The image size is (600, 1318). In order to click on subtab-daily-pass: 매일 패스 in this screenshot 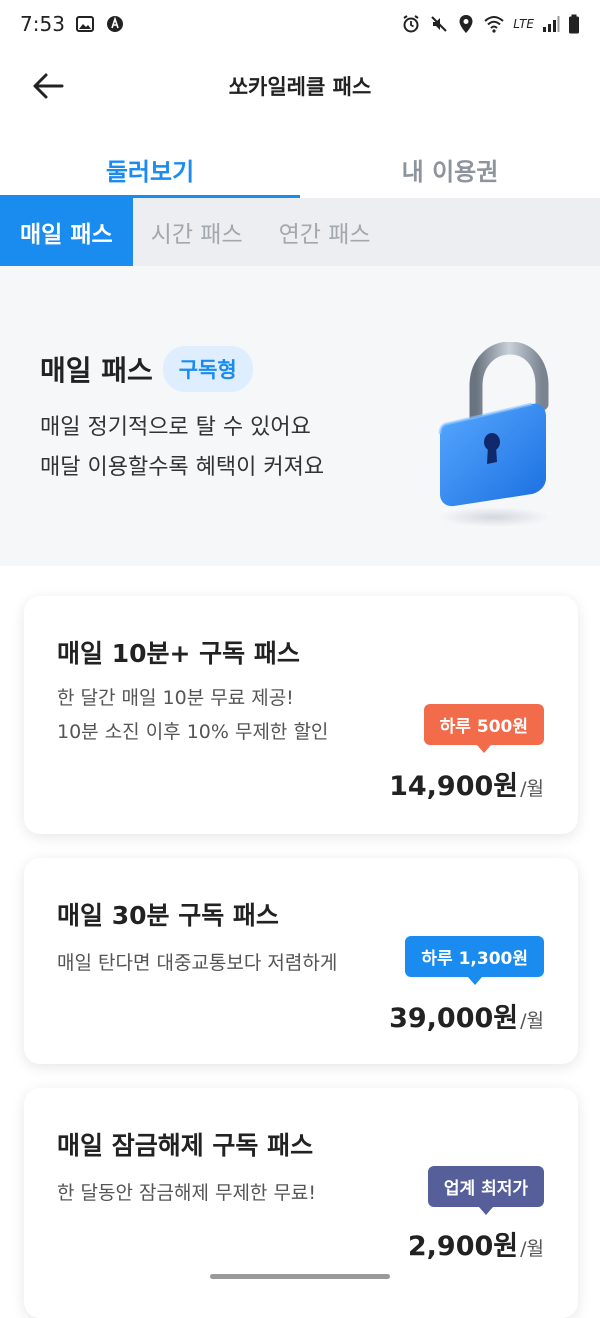, I will do `click(66, 232)`.